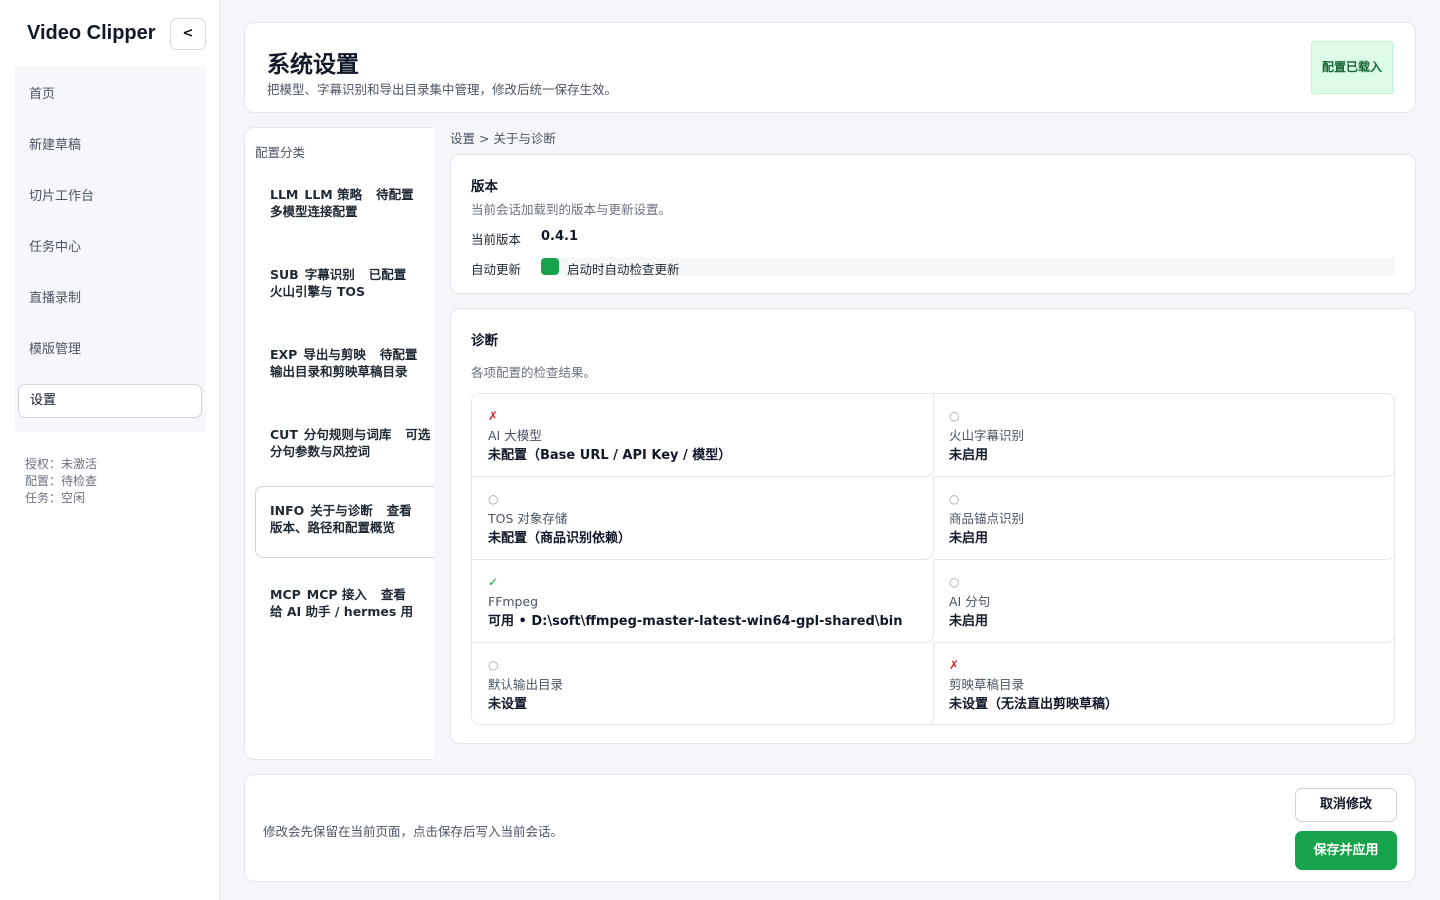 This screenshot has height=900, width=1440. I want to click on diag-item-ai-split: ○ AI 分句 未启用, so click(1163, 601).